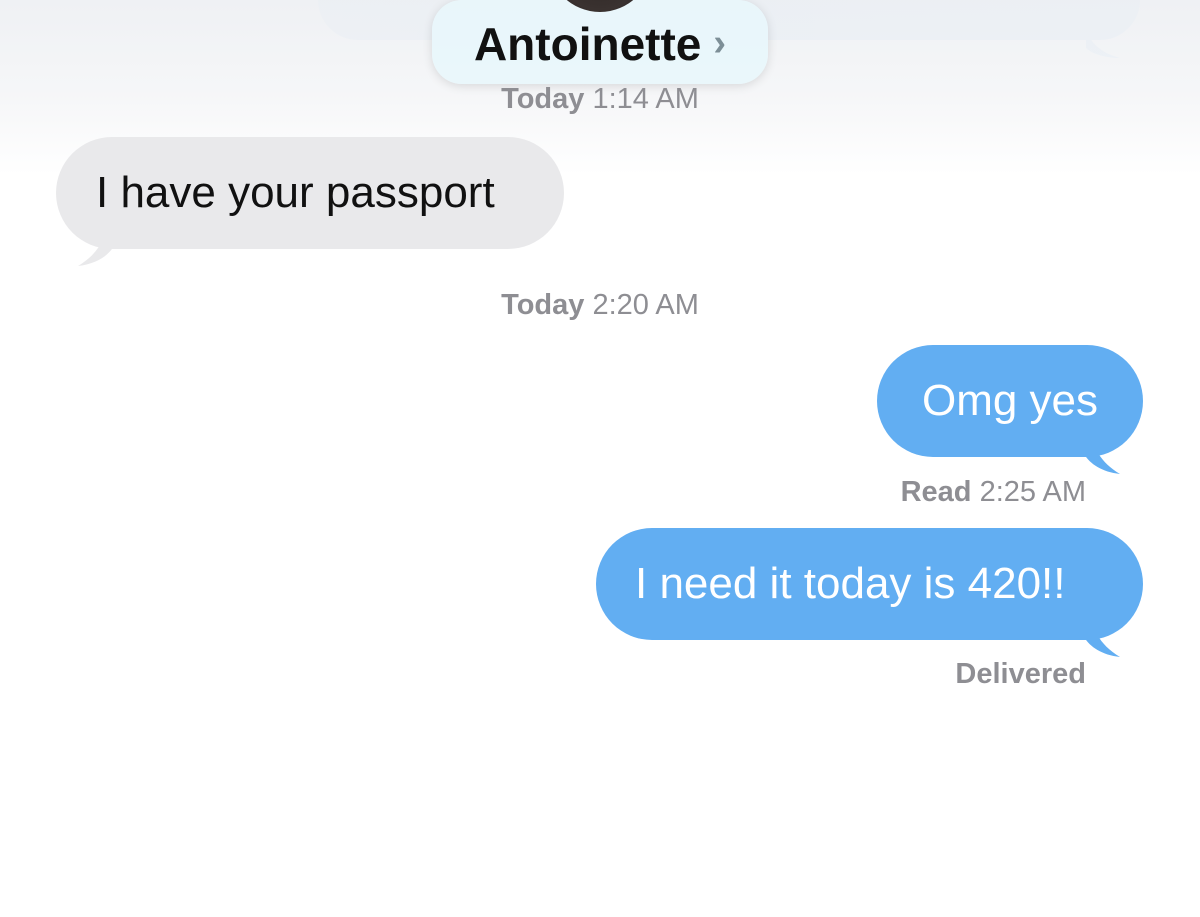 The image size is (1200, 917). I want to click on delivered-status: Delivered, so click(1020, 674).